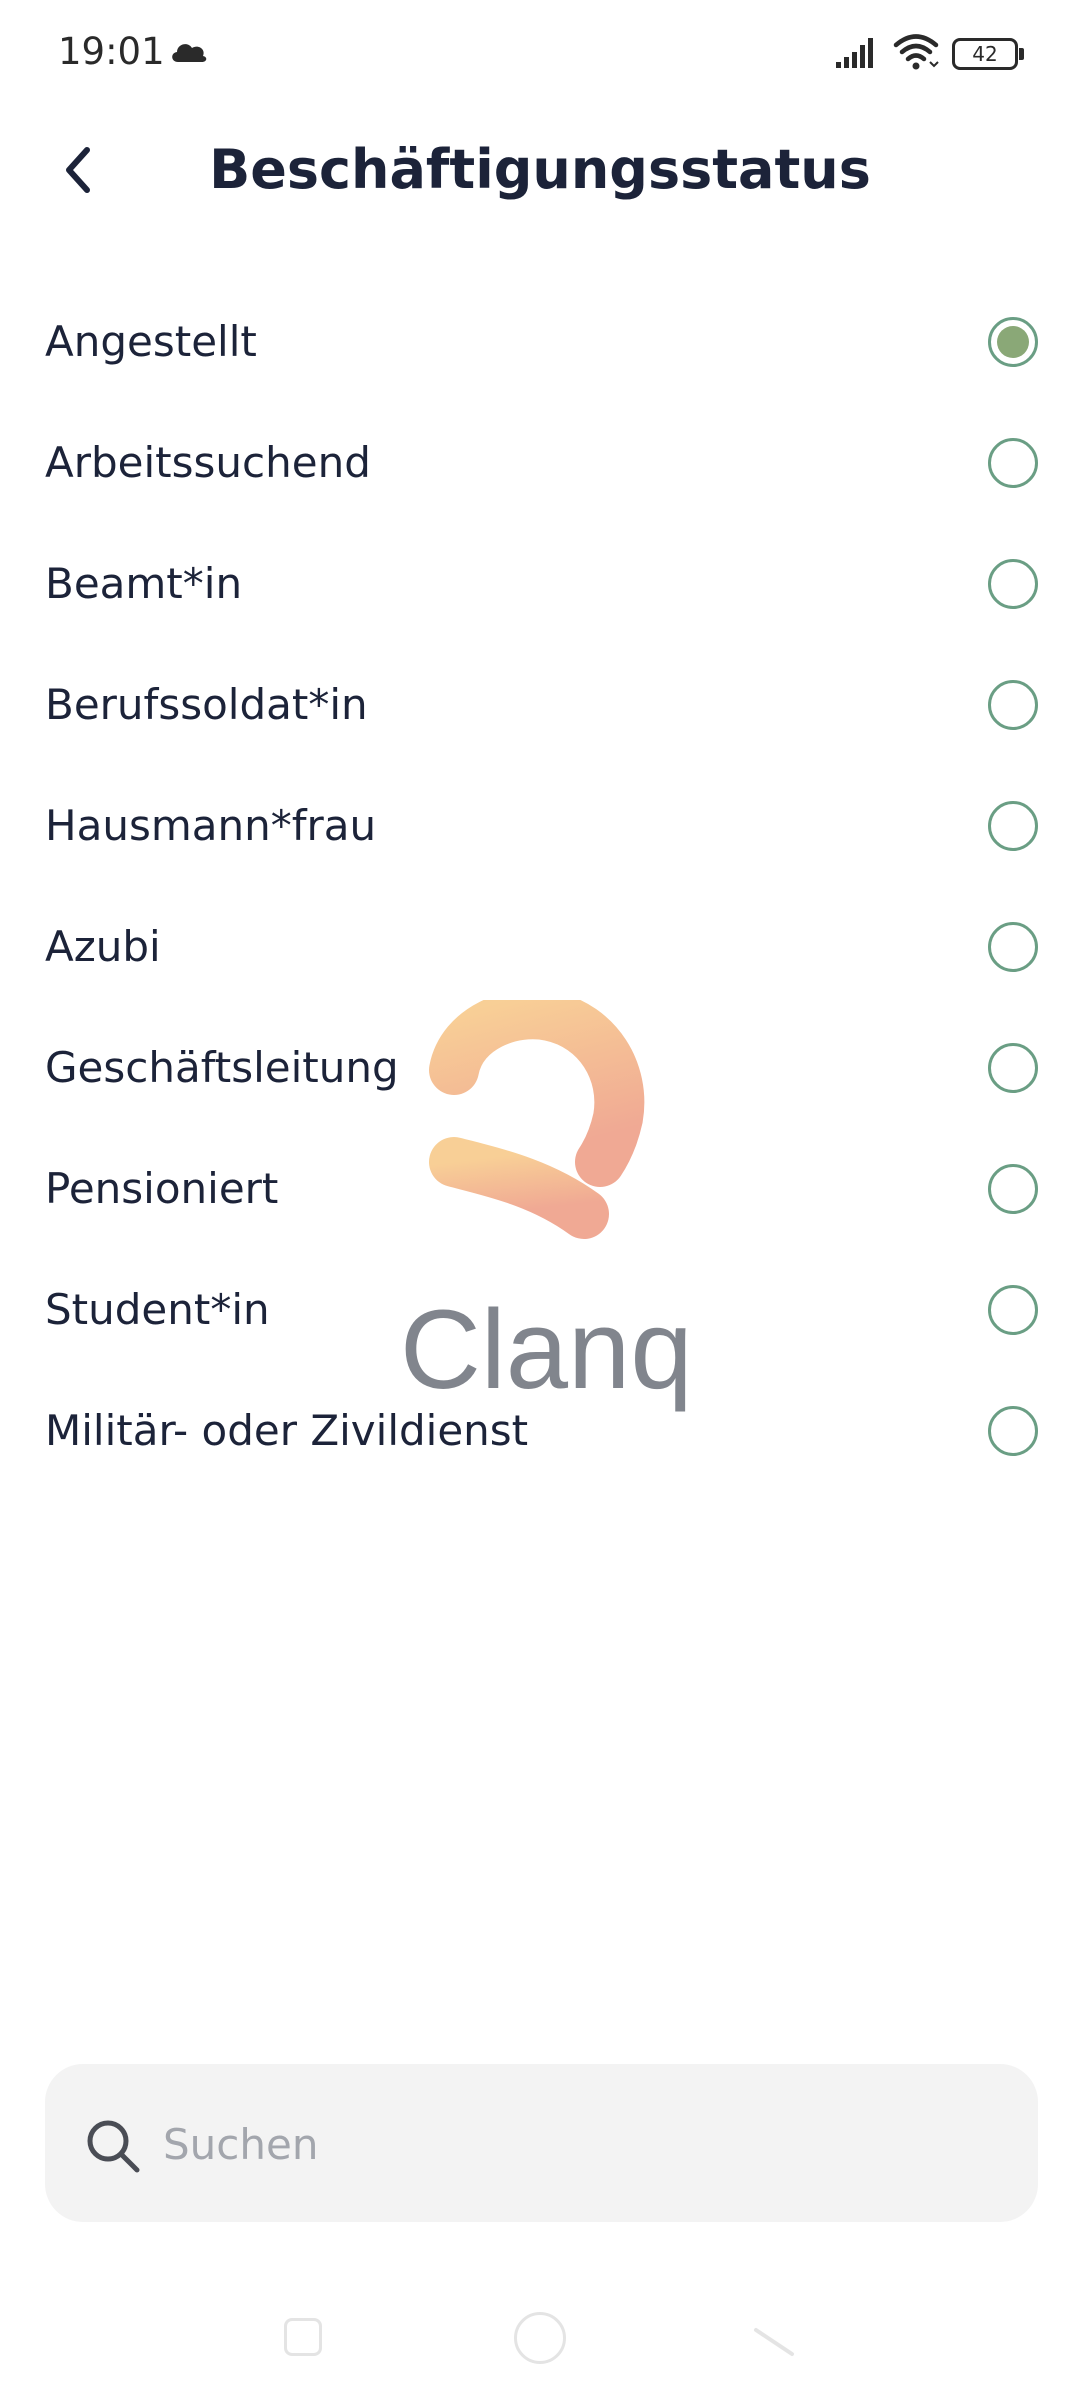 This screenshot has width=1080, height=2400. I want to click on search-input, so click(573, 2144).